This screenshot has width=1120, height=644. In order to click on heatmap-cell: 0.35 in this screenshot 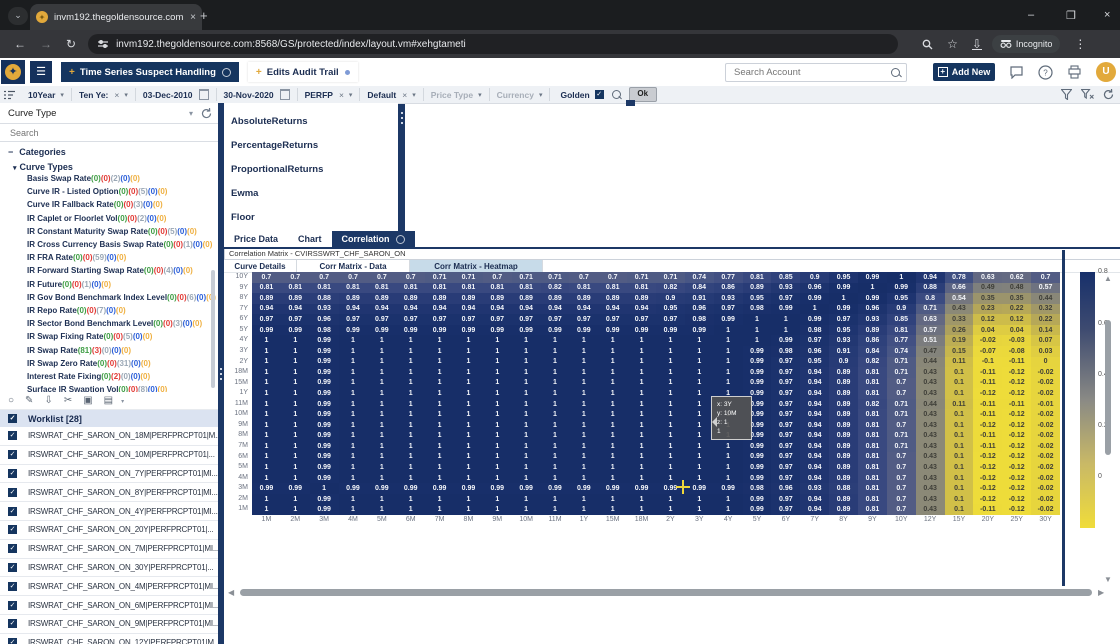, I will do `click(988, 298)`.